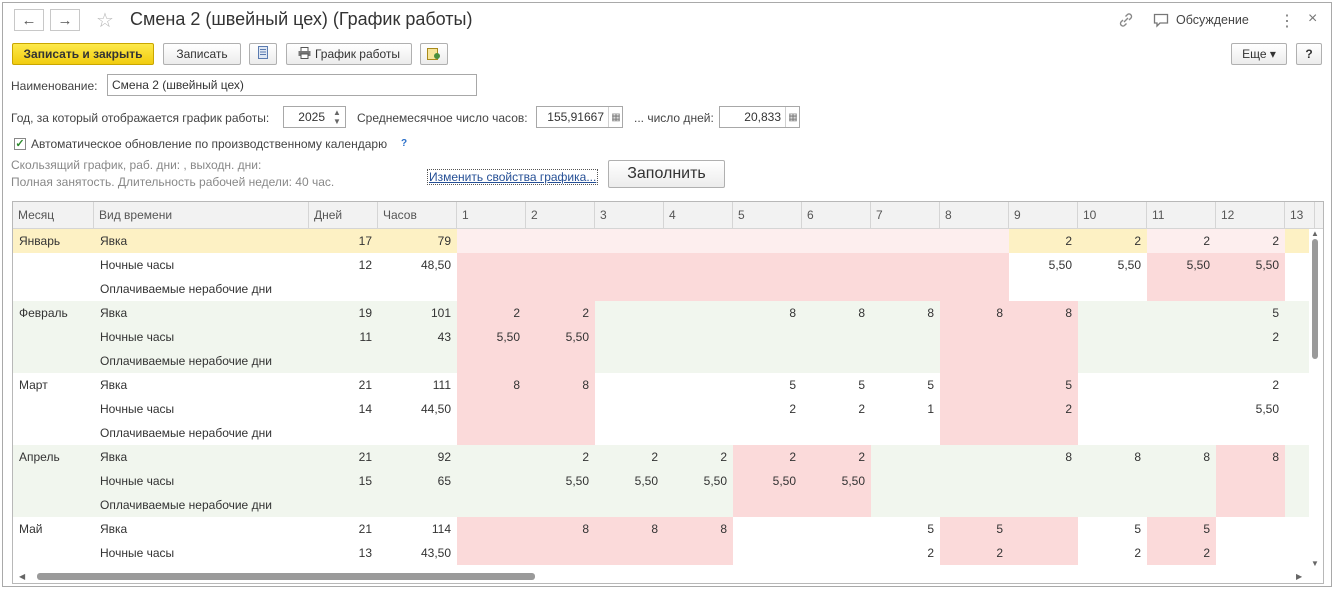  Describe the element at coordinates (1112, 529) in the screenshot. I see `day-cell: 5` at that location.